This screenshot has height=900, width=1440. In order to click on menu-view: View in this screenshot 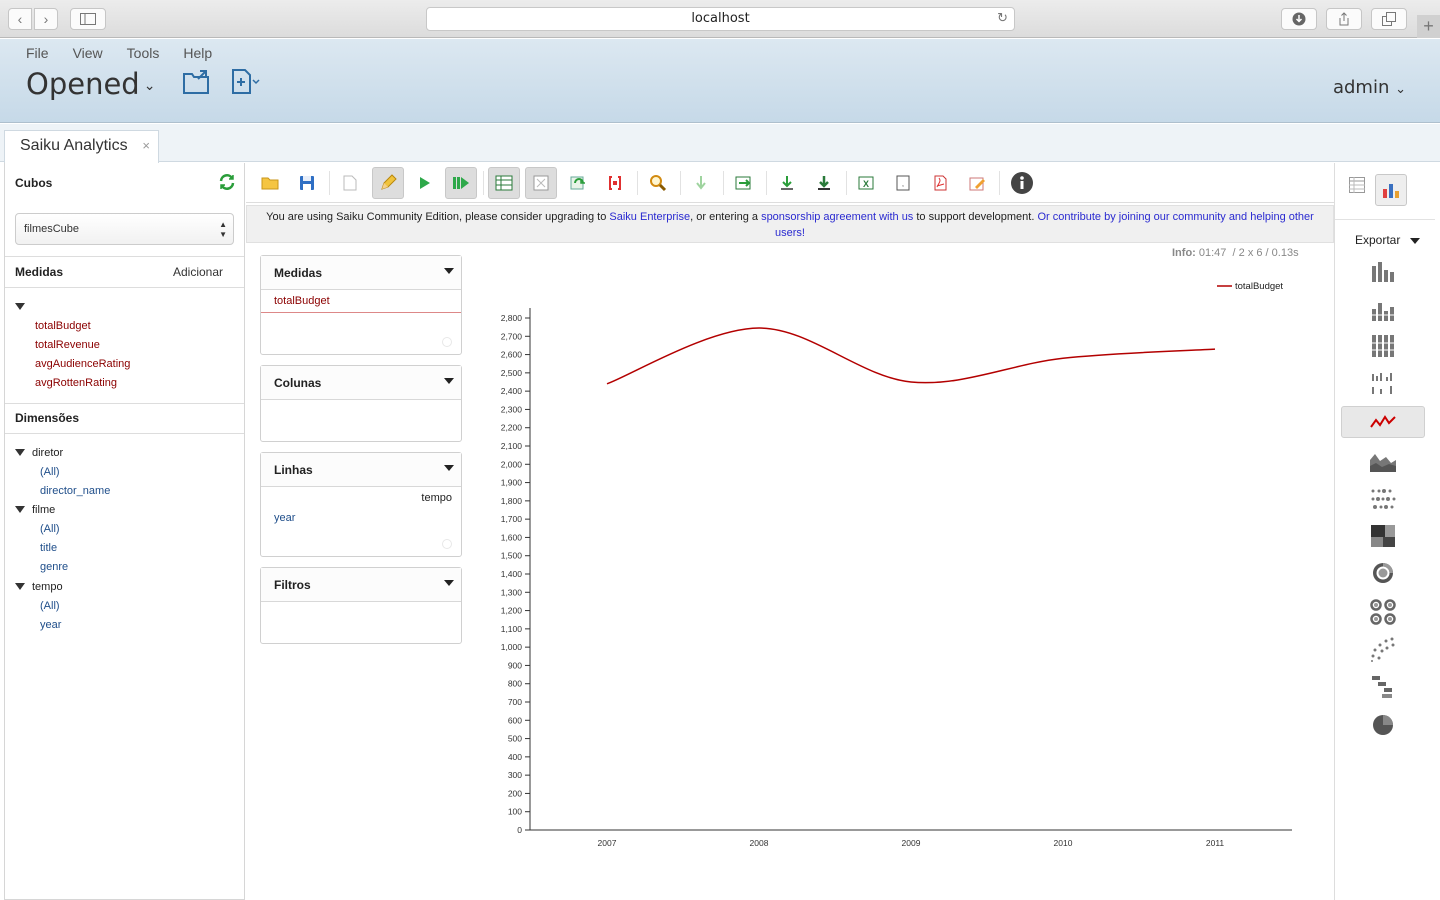, I will do `click(88, 53)`.